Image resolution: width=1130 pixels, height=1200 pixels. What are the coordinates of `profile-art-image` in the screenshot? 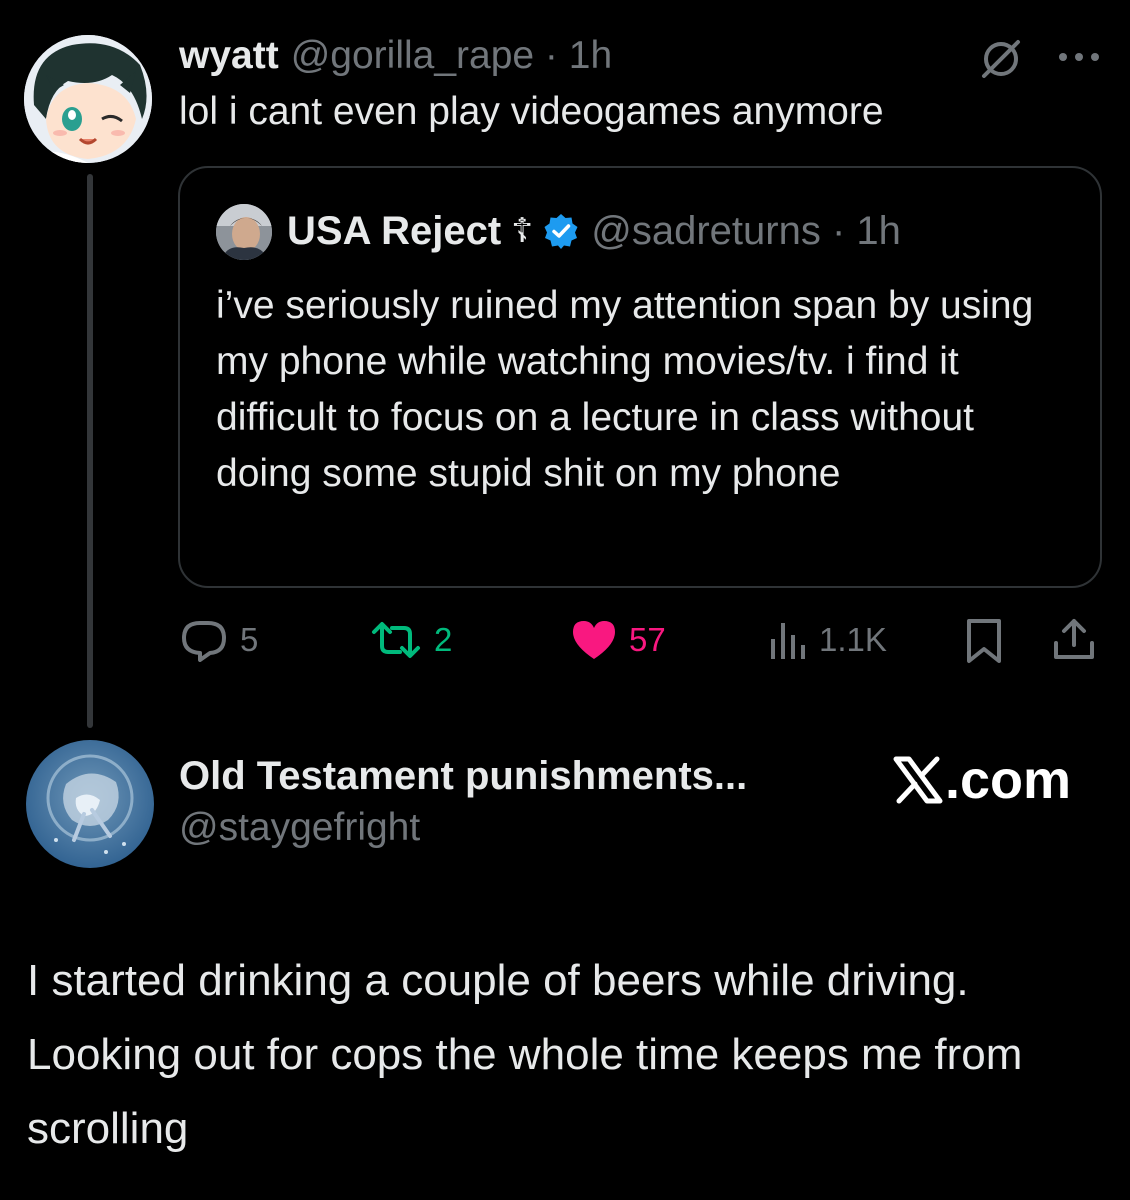 It's located at (90, 804).